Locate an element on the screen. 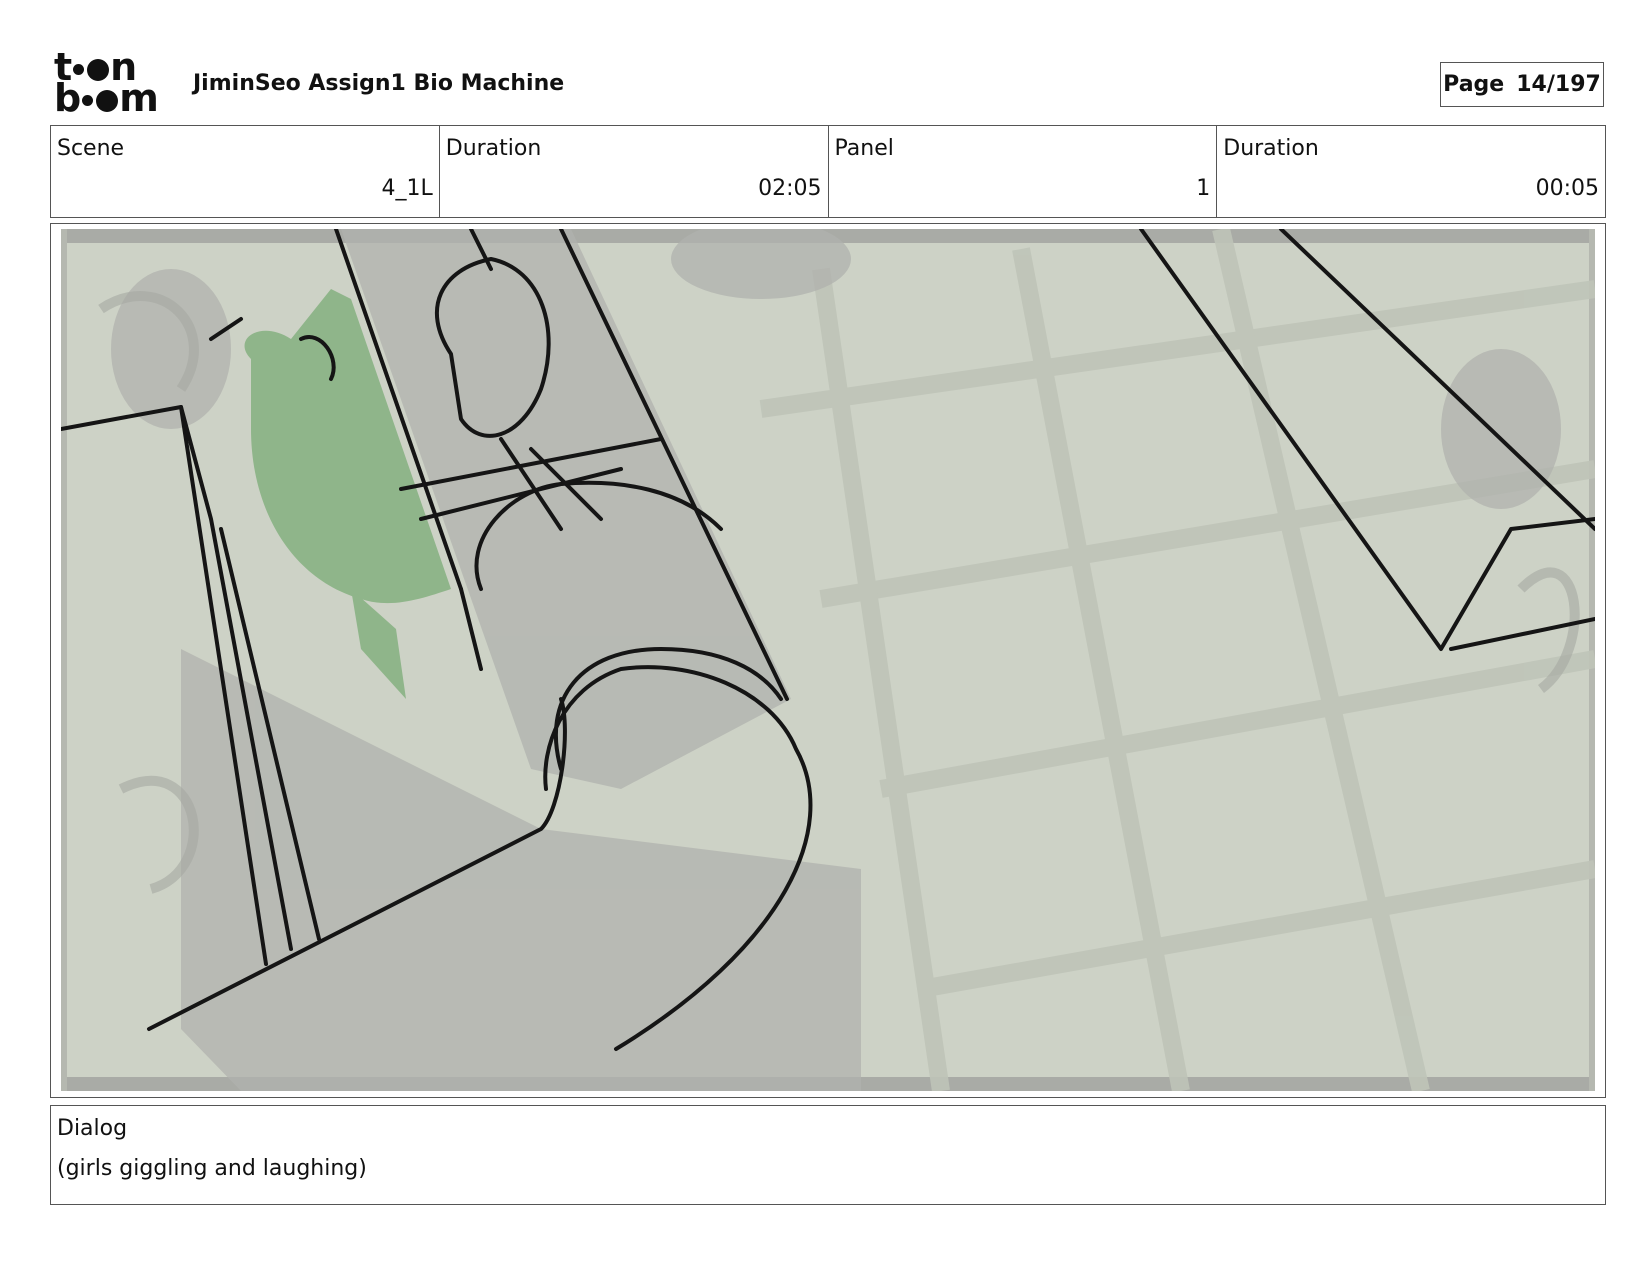 This screenshot has width=1650, height=1275. scene-label: Scene is located at coordinates (91, 148).